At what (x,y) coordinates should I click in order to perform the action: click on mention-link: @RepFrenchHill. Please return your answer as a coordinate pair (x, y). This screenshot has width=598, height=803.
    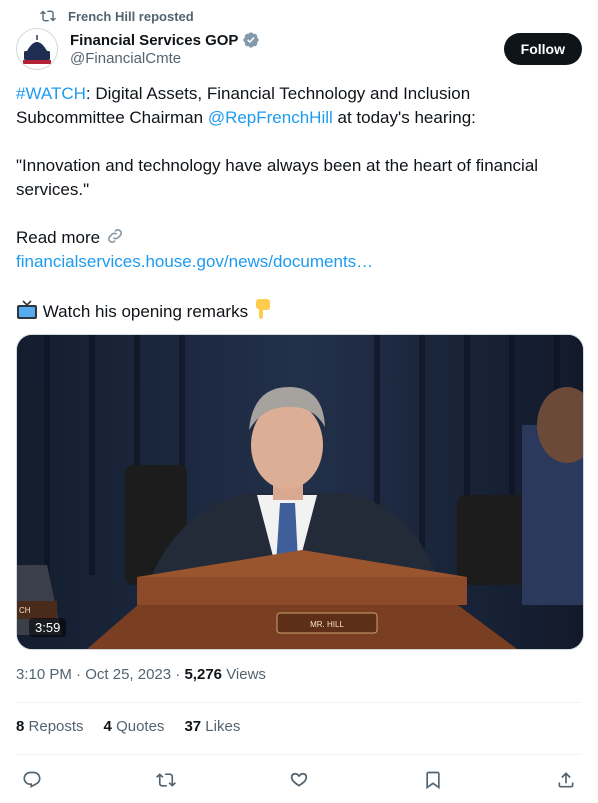
    Looking at the image, I should click on (270, 117).